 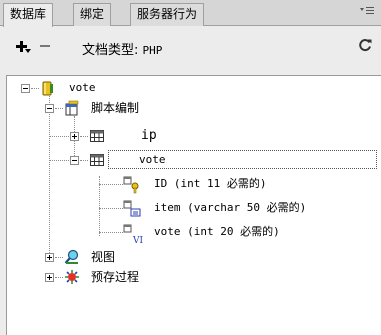 I want to click on views-label: 视图, so click(x=103, y=257).